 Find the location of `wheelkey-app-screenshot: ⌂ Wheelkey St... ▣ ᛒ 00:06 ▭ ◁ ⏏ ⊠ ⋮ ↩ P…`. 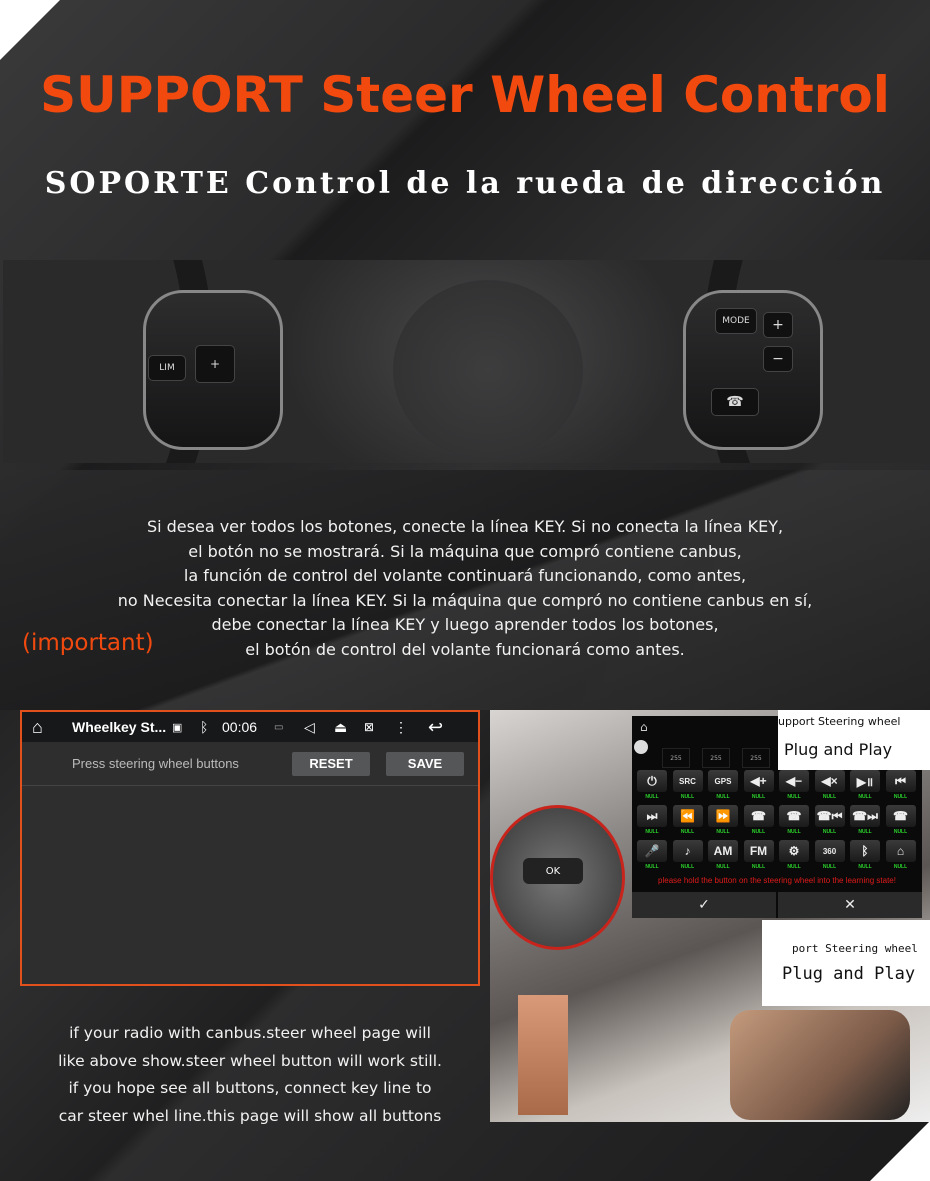

wheelkey-app-screenshot: ⌂ Wheelkey St... ▣ ᛒ 00:06 ▭ ◁ ⏏ ⊠ ⋮ ↩ P… is located at coordinates (250, 848).